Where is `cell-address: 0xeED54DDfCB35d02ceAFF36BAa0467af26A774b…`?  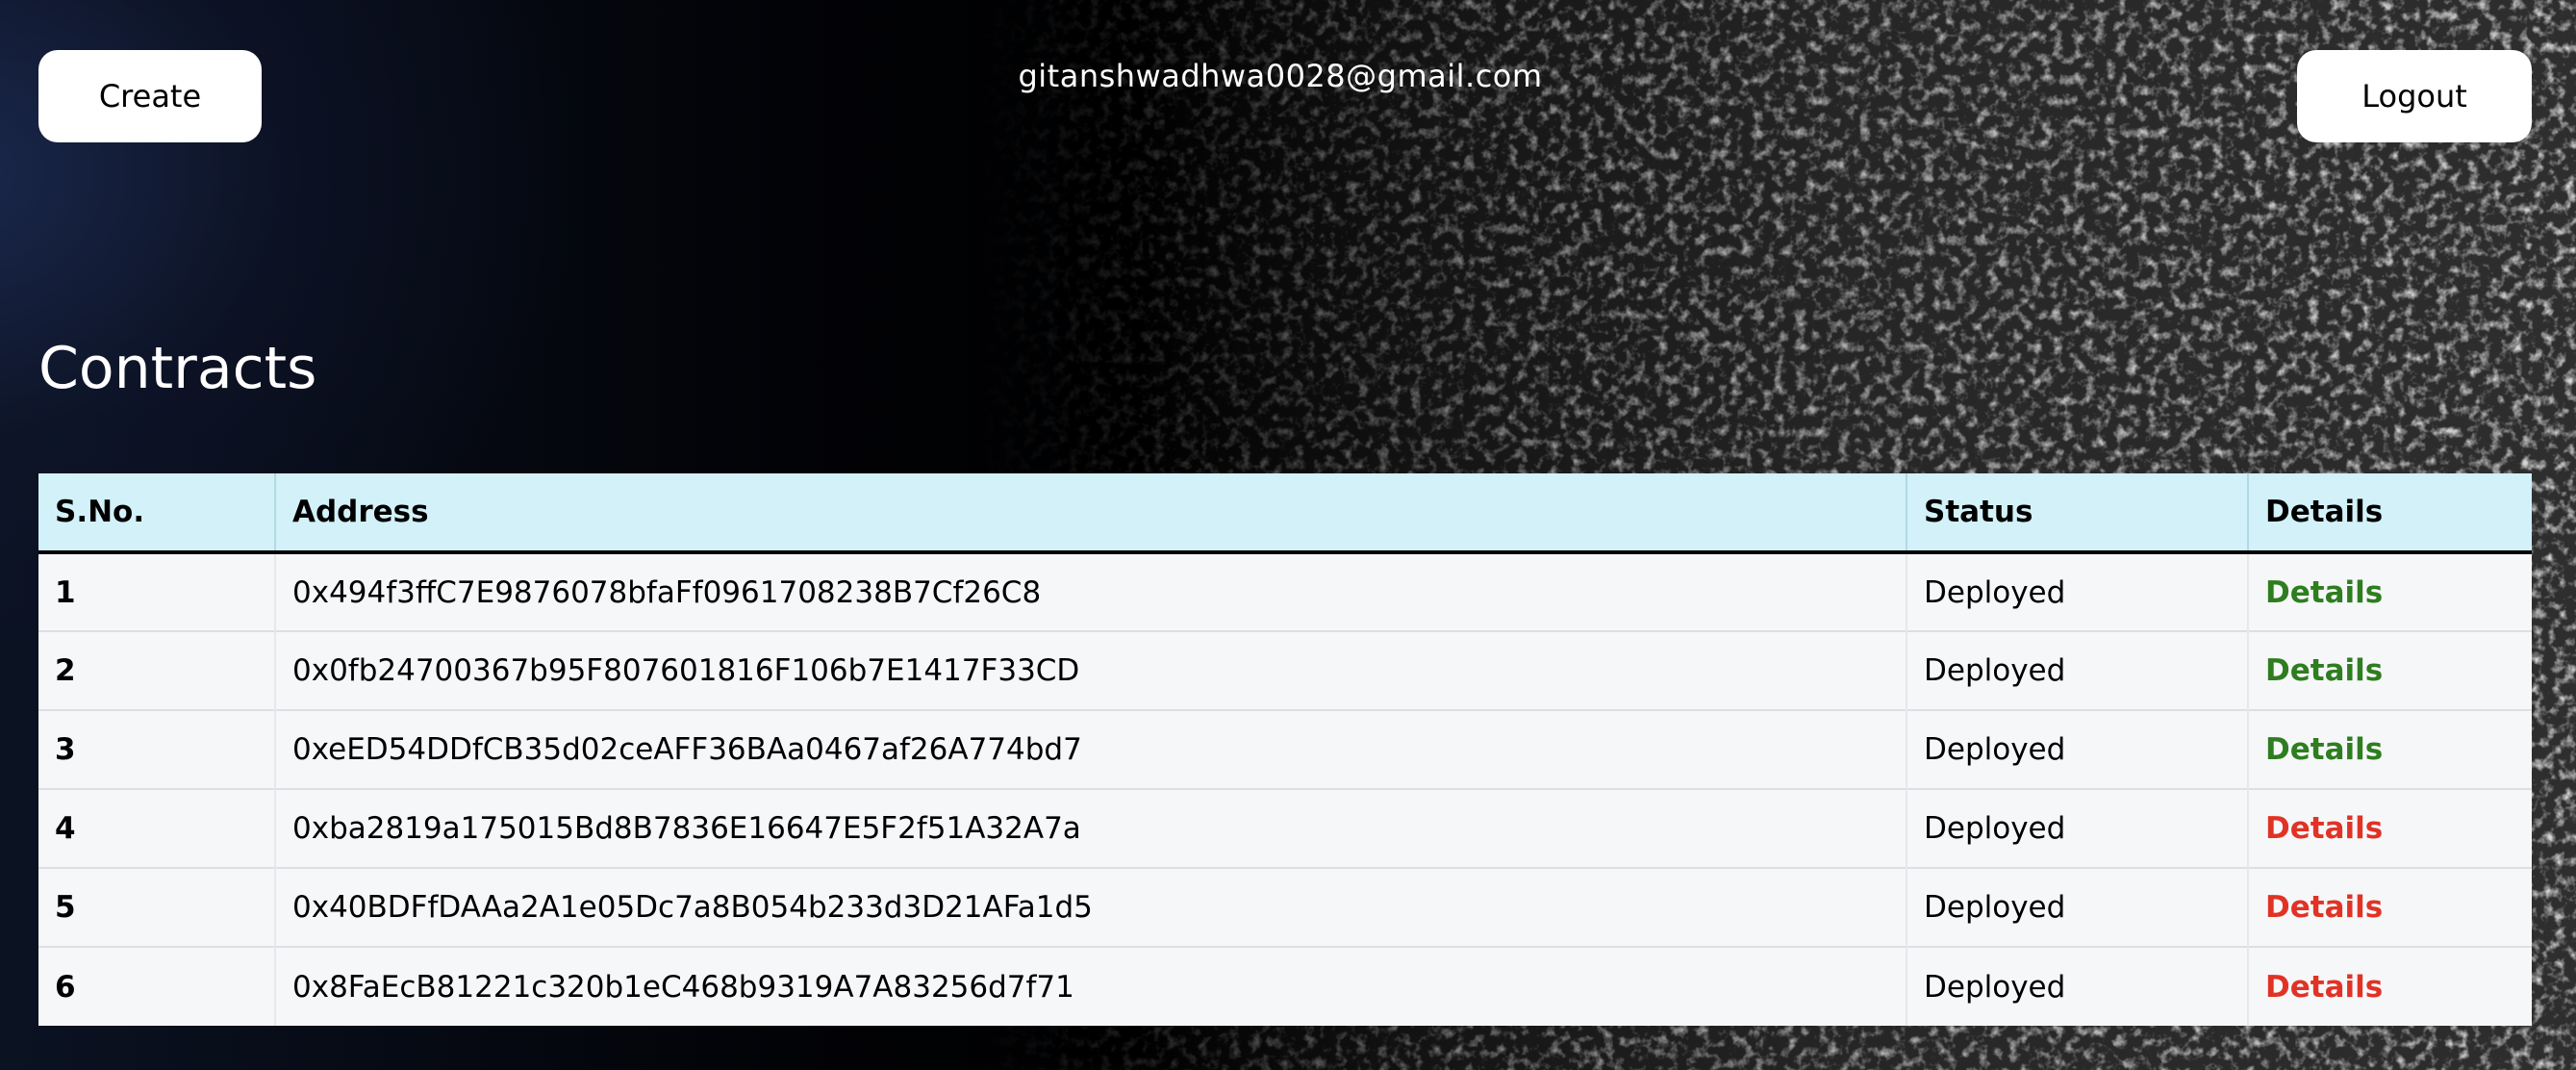 cell-address: 0xeED54DDfCB35d02ceAFF36BAa0467af26A774b… is located at coordinates (1090, 749).